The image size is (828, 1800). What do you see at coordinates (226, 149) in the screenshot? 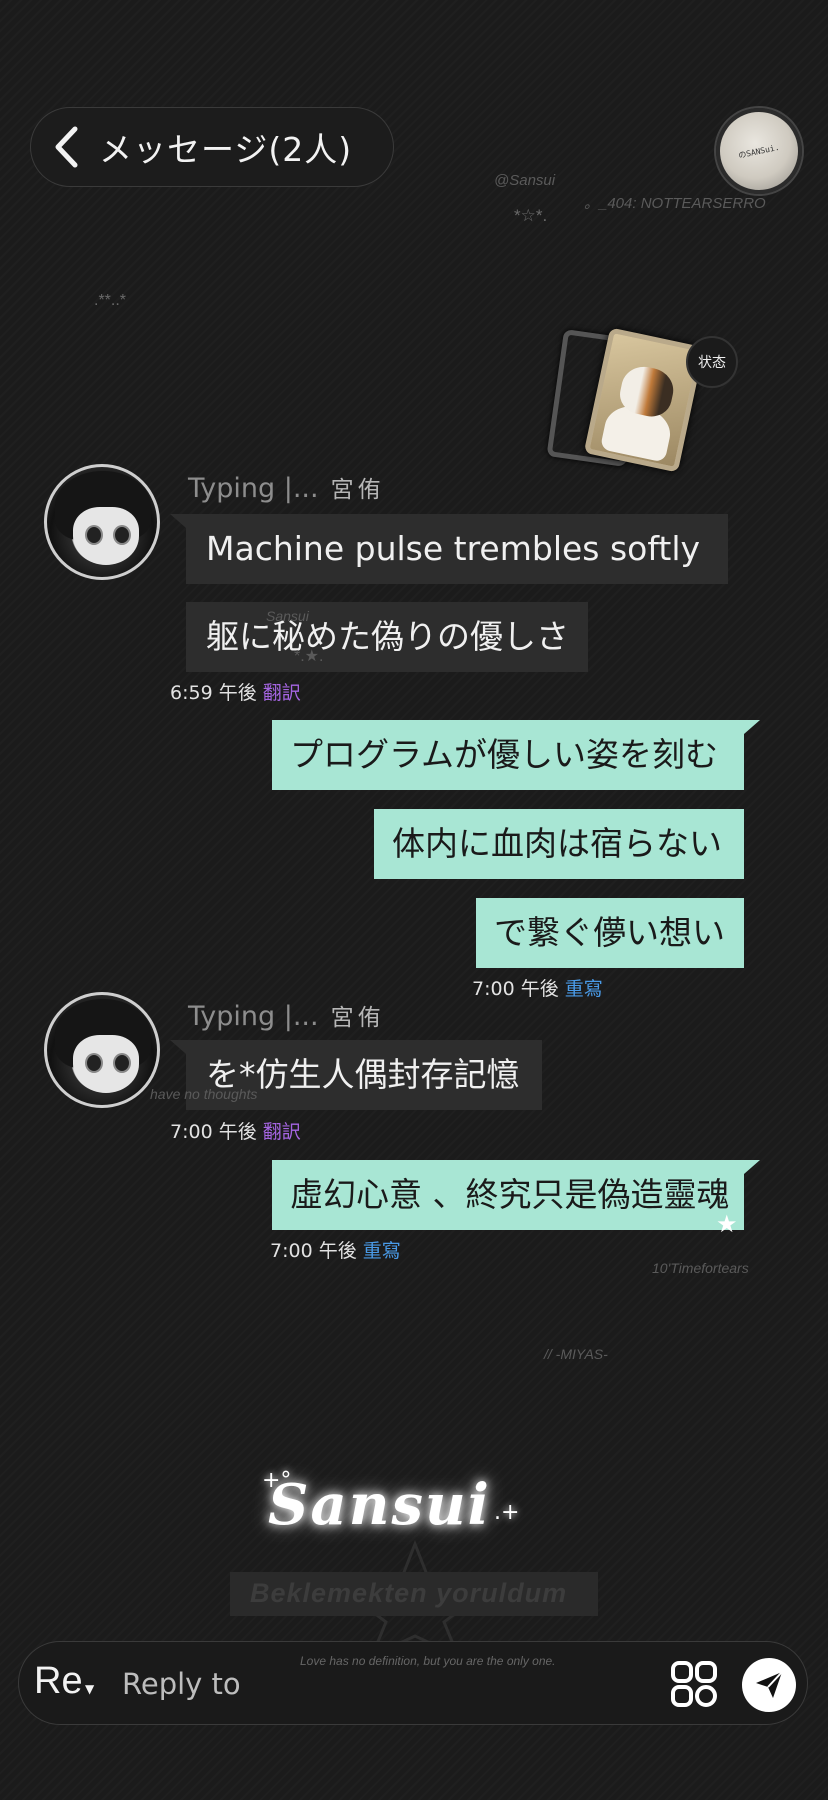
I see `page-title: メッセージ(2人)` at bounding box center [226, 149].